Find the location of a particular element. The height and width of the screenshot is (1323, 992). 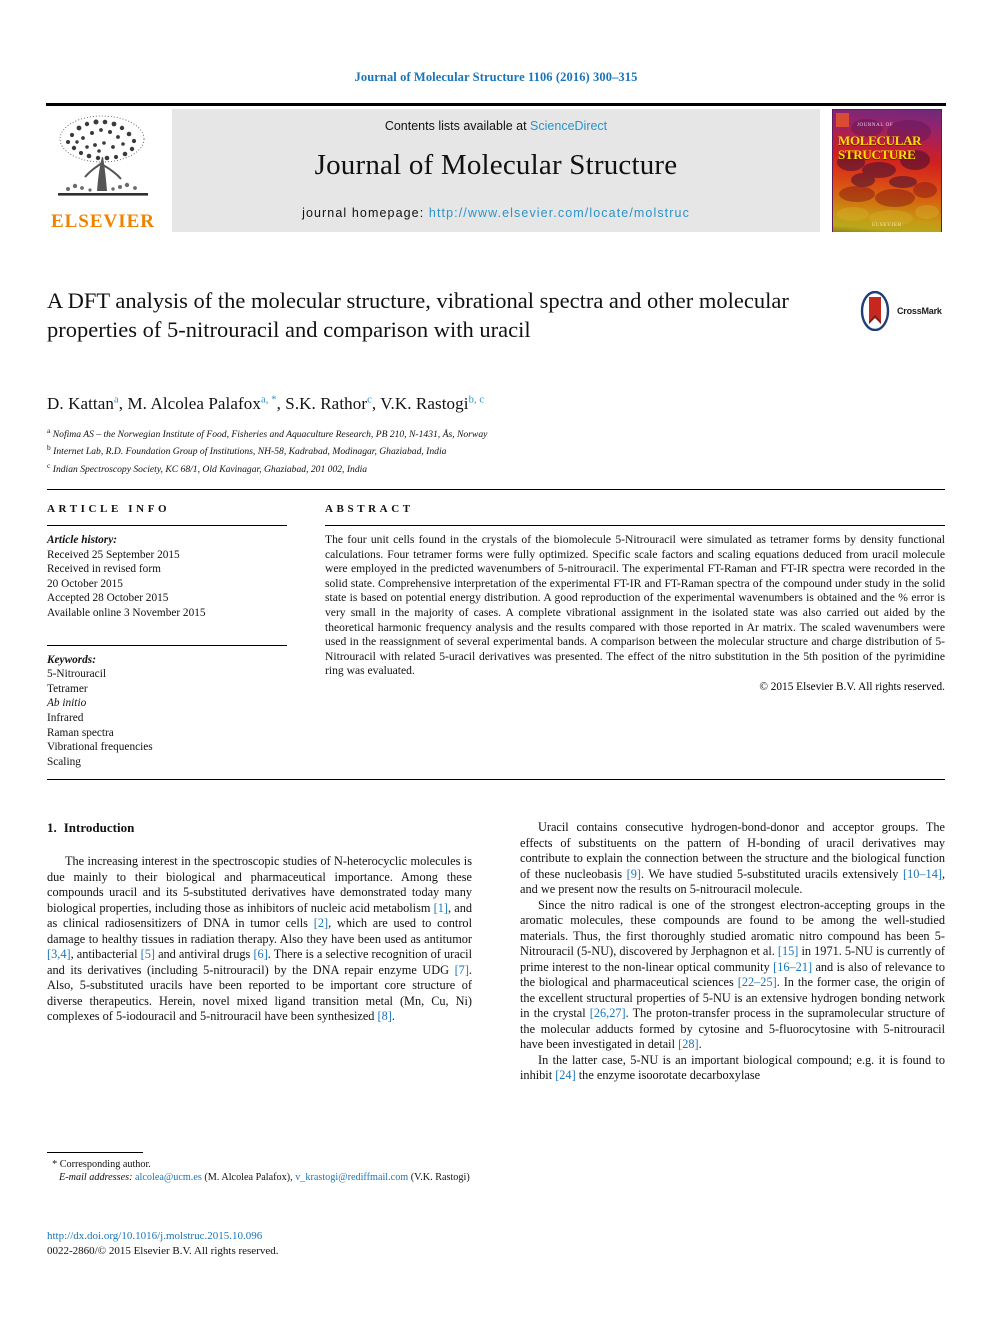

citation-link: [22–25] is located at coordinates (757, 982).